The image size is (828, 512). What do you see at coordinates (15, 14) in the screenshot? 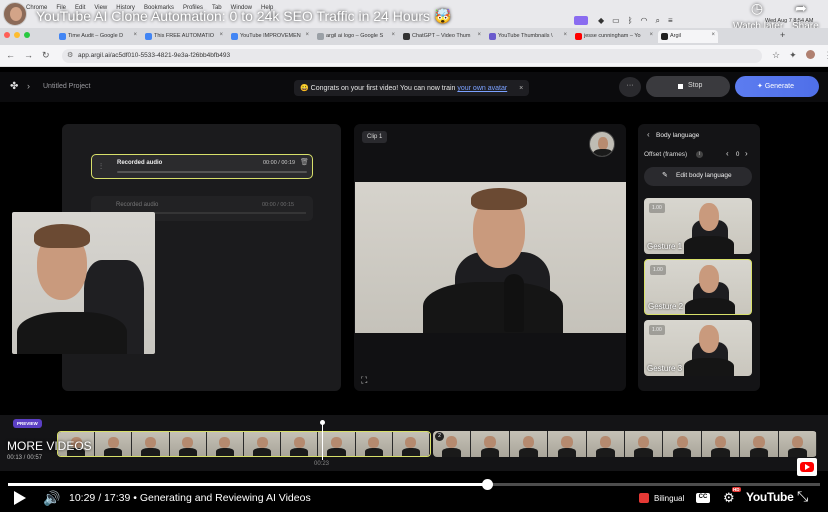
I see `channel-avatar` at bounding box center [15, 14].